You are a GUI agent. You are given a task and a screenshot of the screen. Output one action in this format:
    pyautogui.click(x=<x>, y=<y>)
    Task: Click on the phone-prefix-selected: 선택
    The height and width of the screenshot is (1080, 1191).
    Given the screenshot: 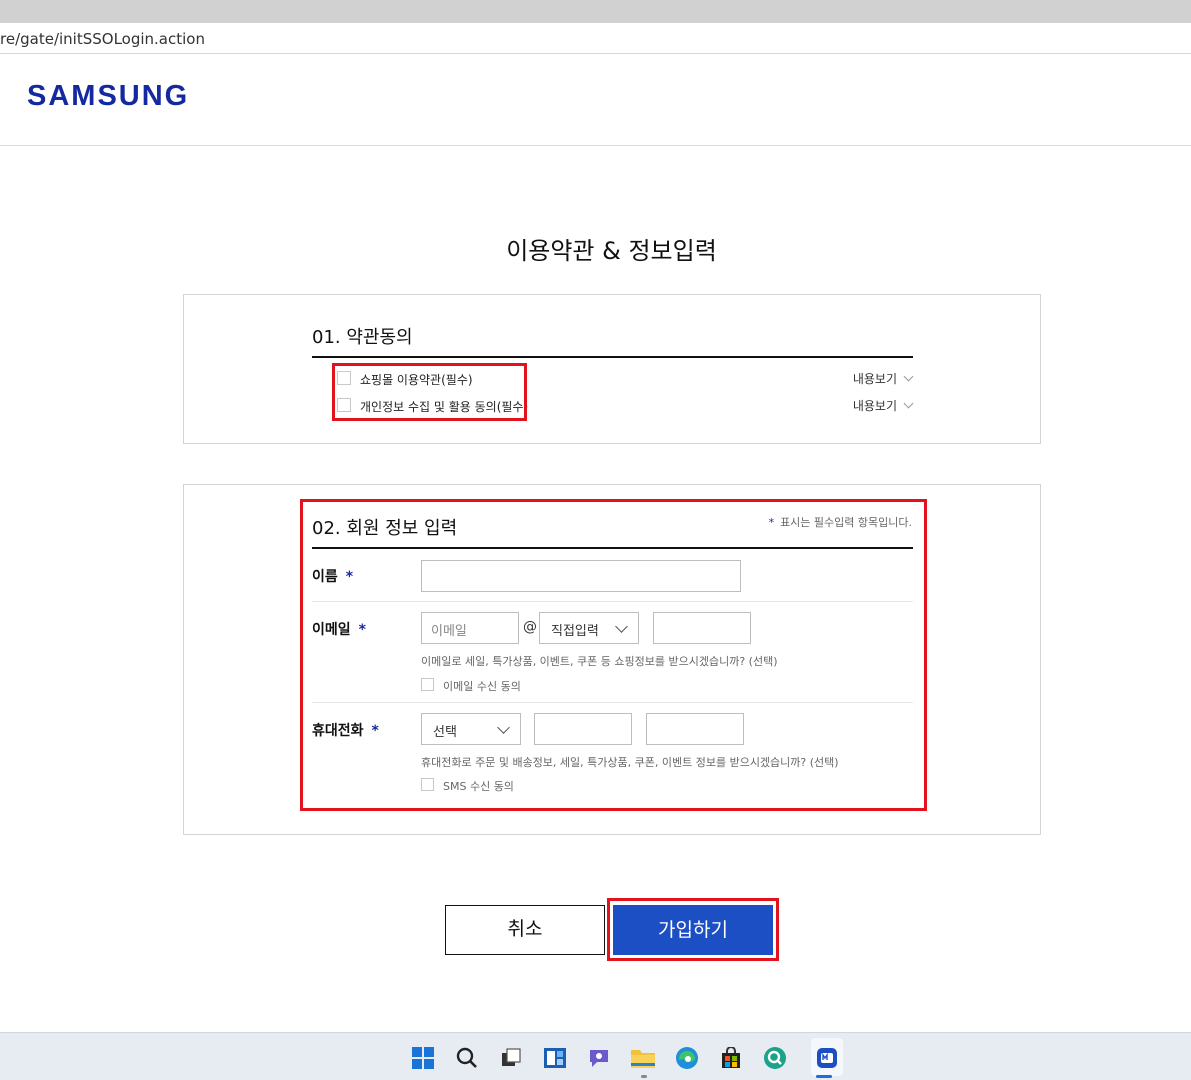 What is the action you would take?
    pyautogui.click(x=445, y=732)
    